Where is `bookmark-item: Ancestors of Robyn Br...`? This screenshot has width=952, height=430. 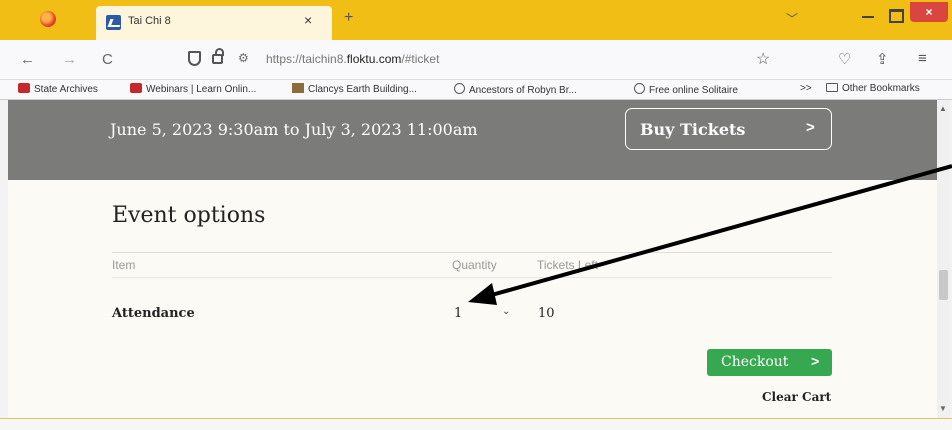
bookmark-item: Ancestors of Robyn Br... is located at coordinates (515, 89).